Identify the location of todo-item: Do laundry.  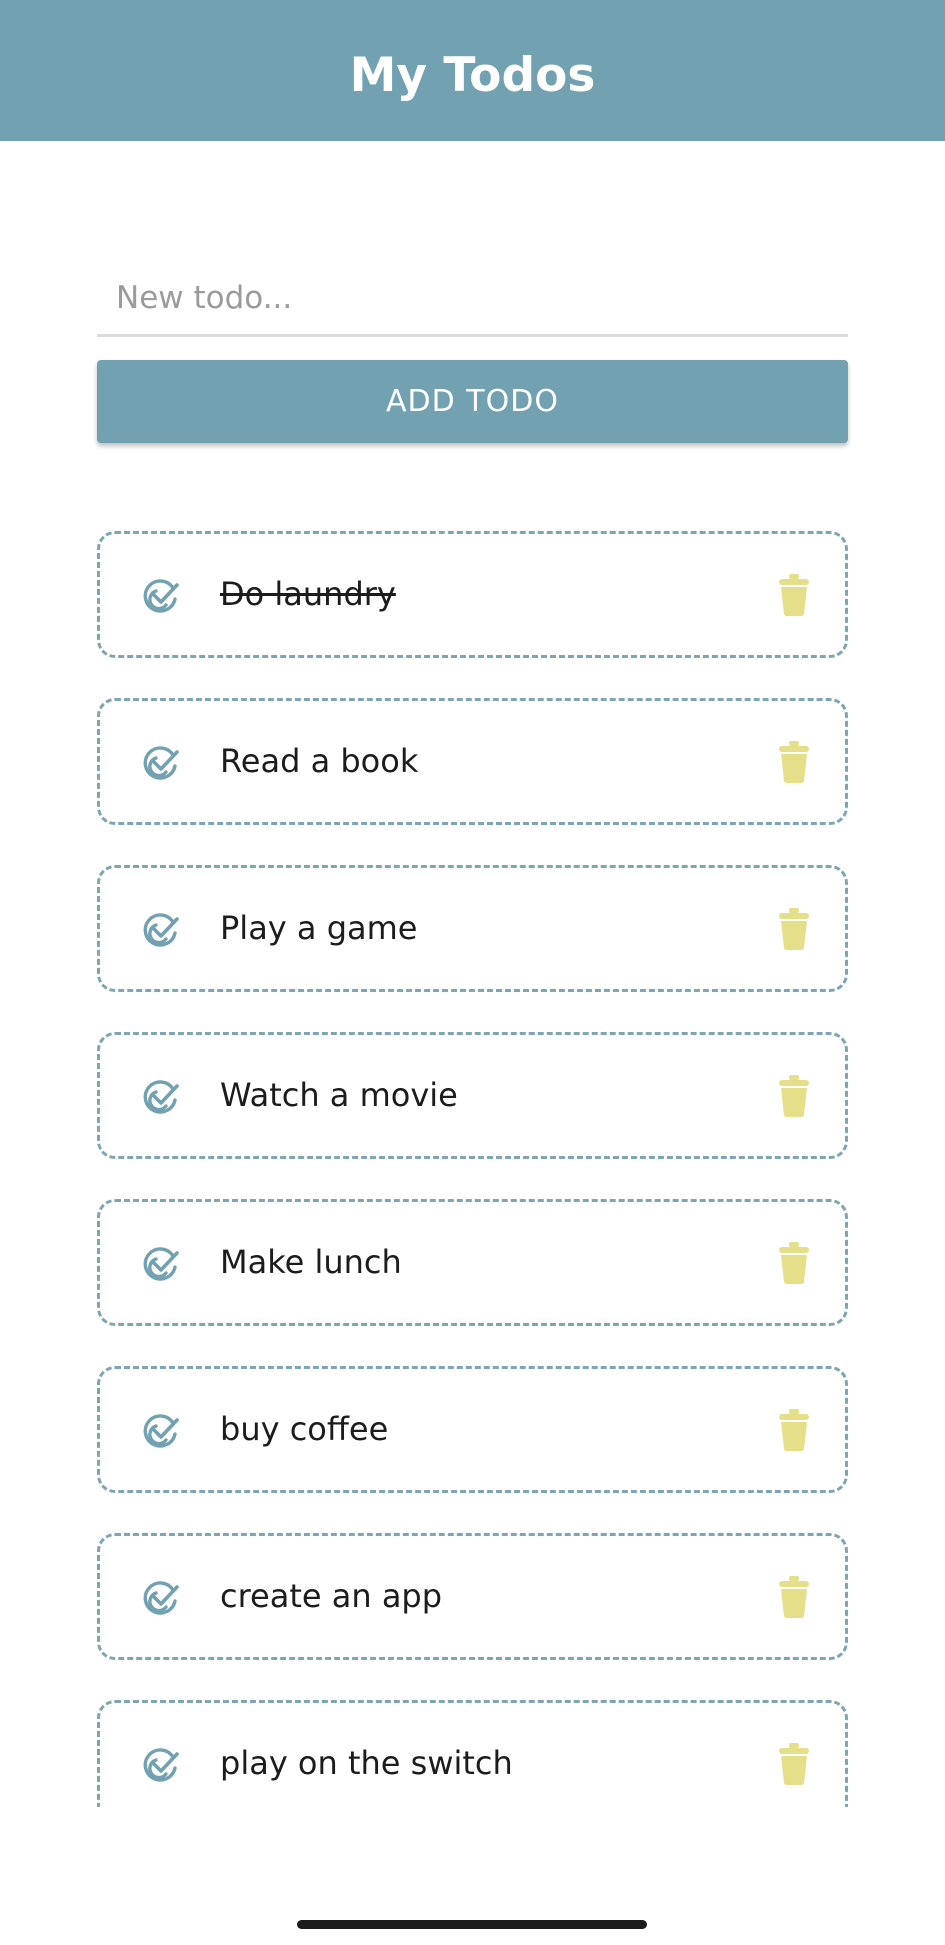
(472, 594).